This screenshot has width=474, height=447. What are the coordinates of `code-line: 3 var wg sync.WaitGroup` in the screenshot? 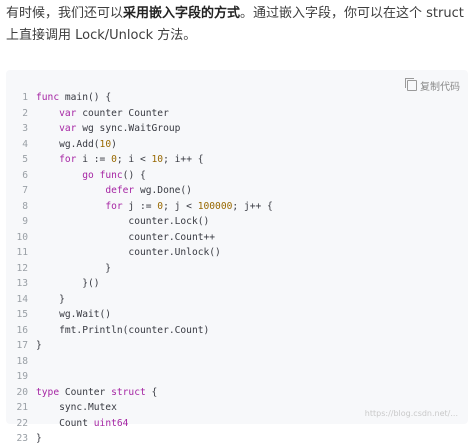 It's located at (237, 129).